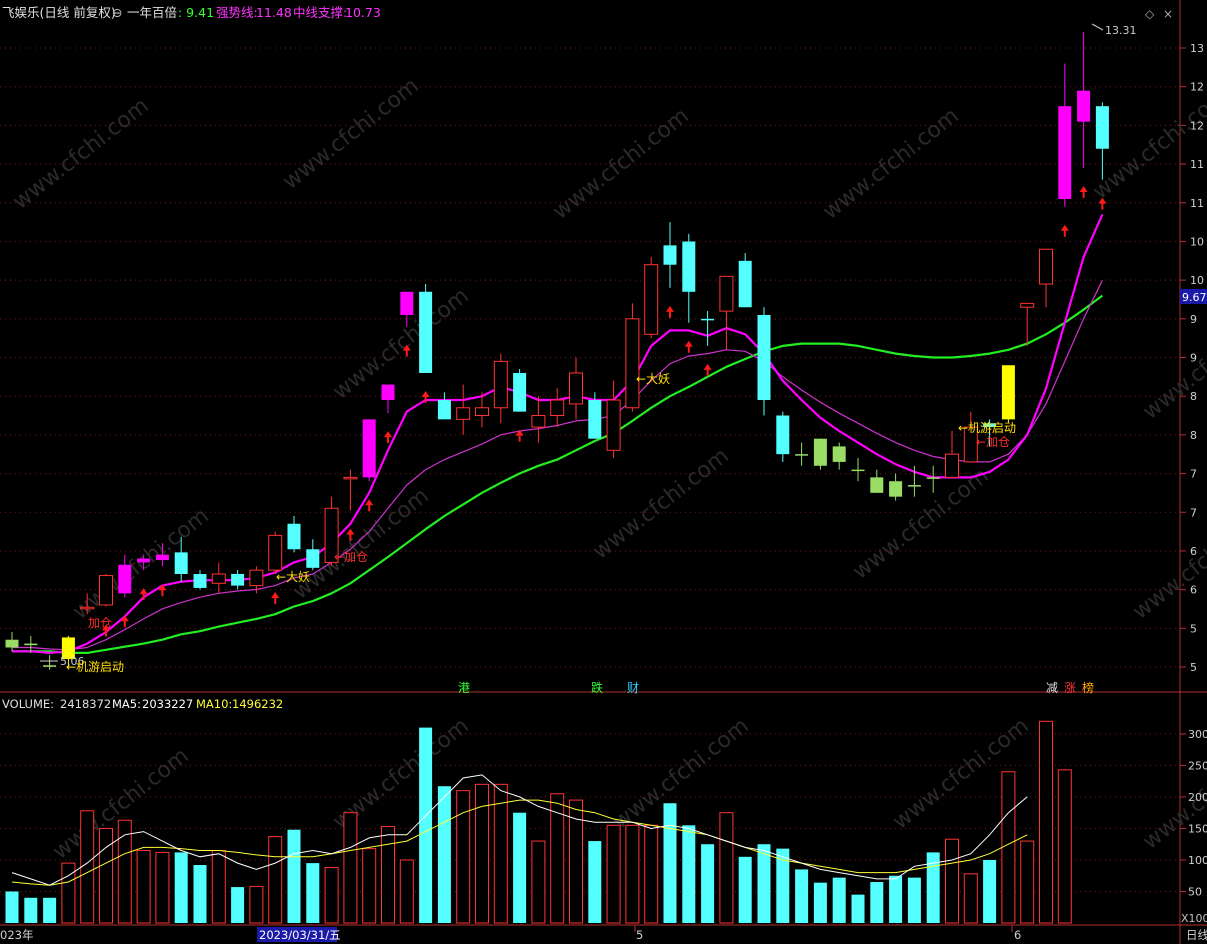 The width and height of the screenshot is (1207, 944). What do you see at coordinates (300, 935) in the screenshot?
I see `date-label-highlight: 2023/03/31/五` at bounding box center [300, 935].